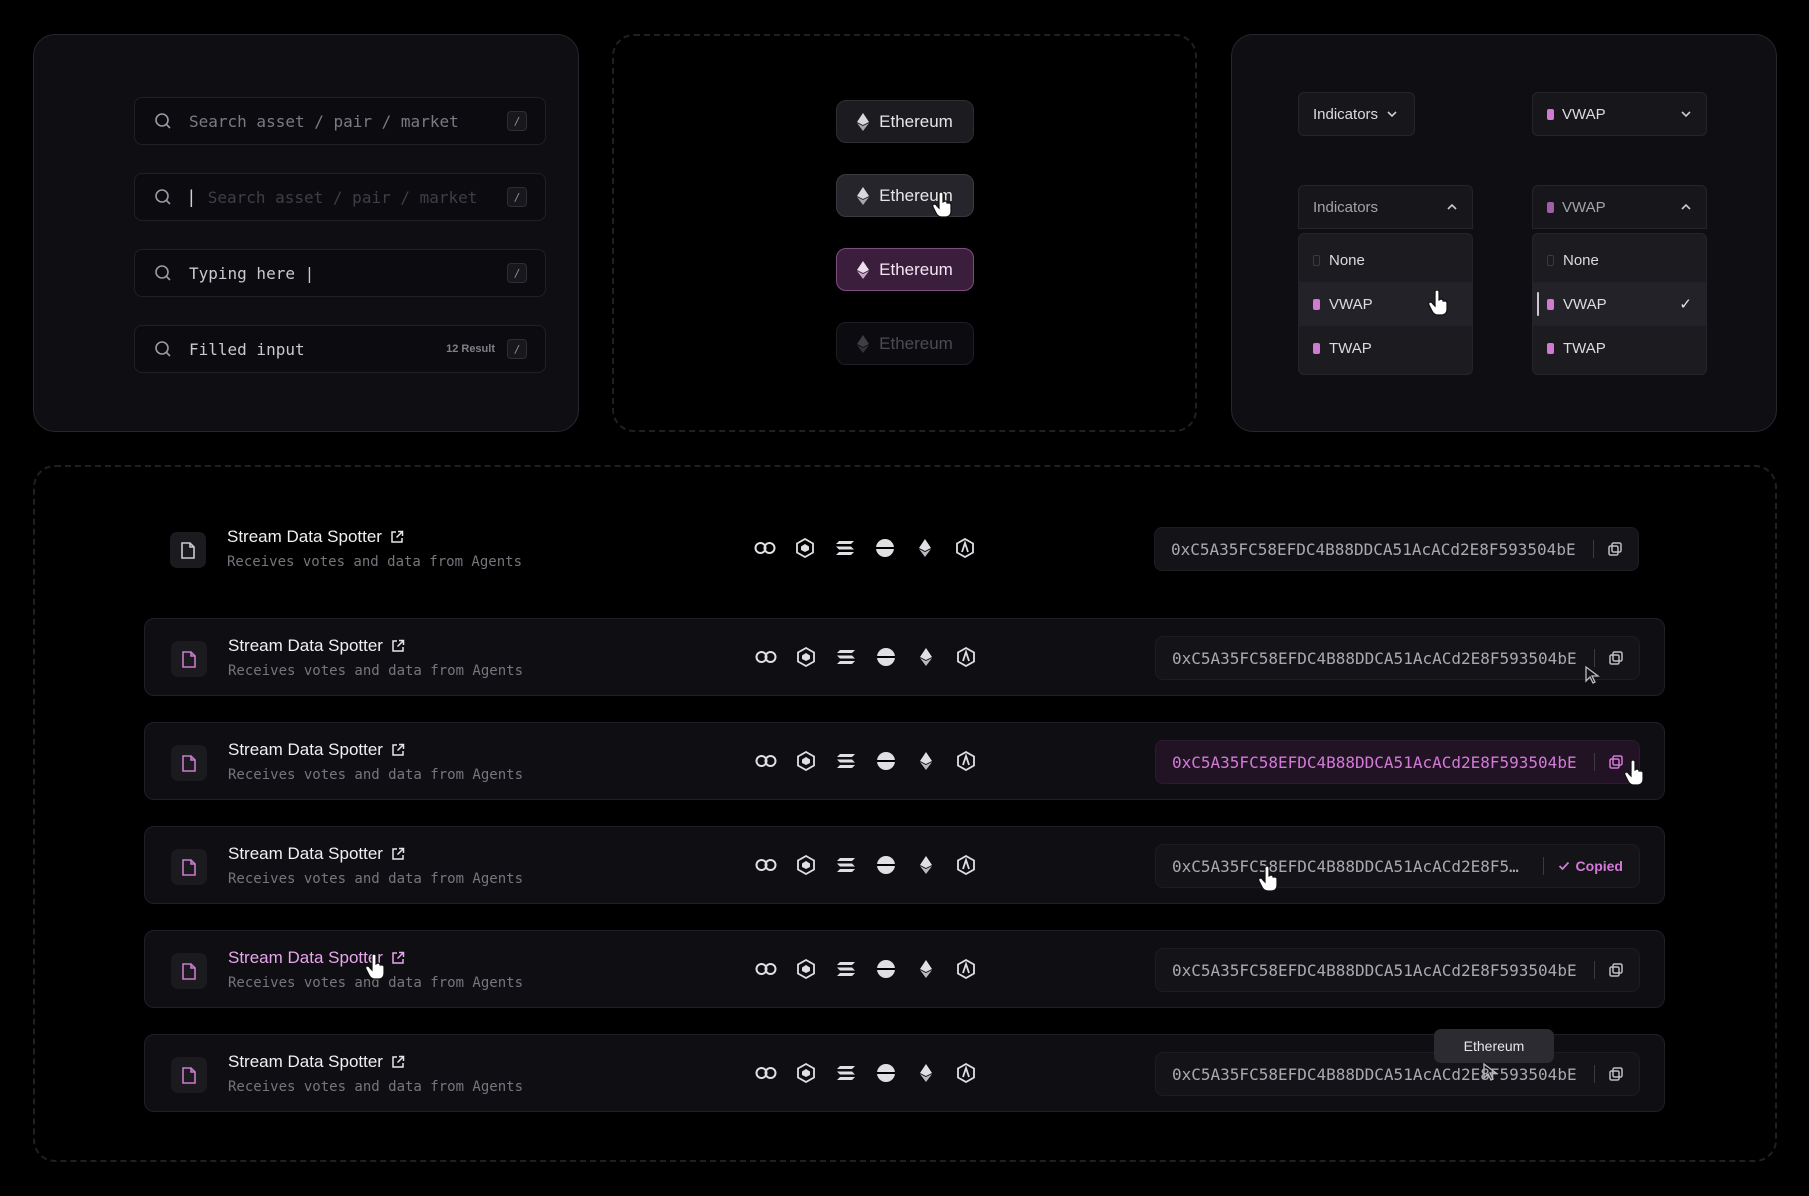  I want to click on ethereum-chip-active: Ethereum, so click(905, 269).